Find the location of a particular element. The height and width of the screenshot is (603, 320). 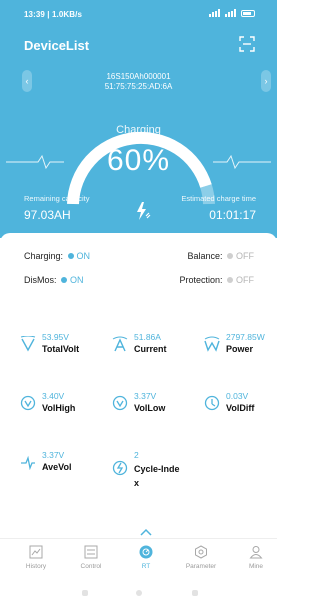

scan-icon is located at coordinates (247, 44).